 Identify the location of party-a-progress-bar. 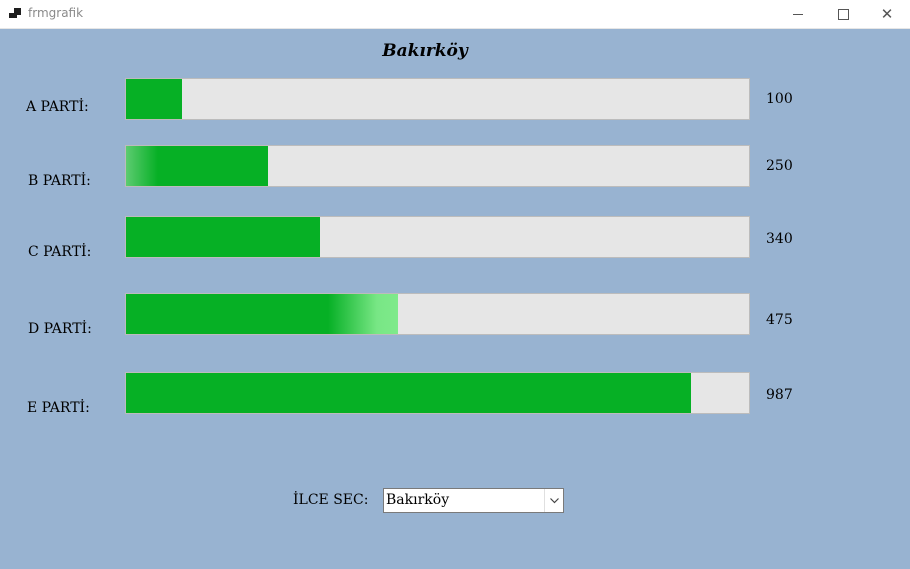
(437, 99).